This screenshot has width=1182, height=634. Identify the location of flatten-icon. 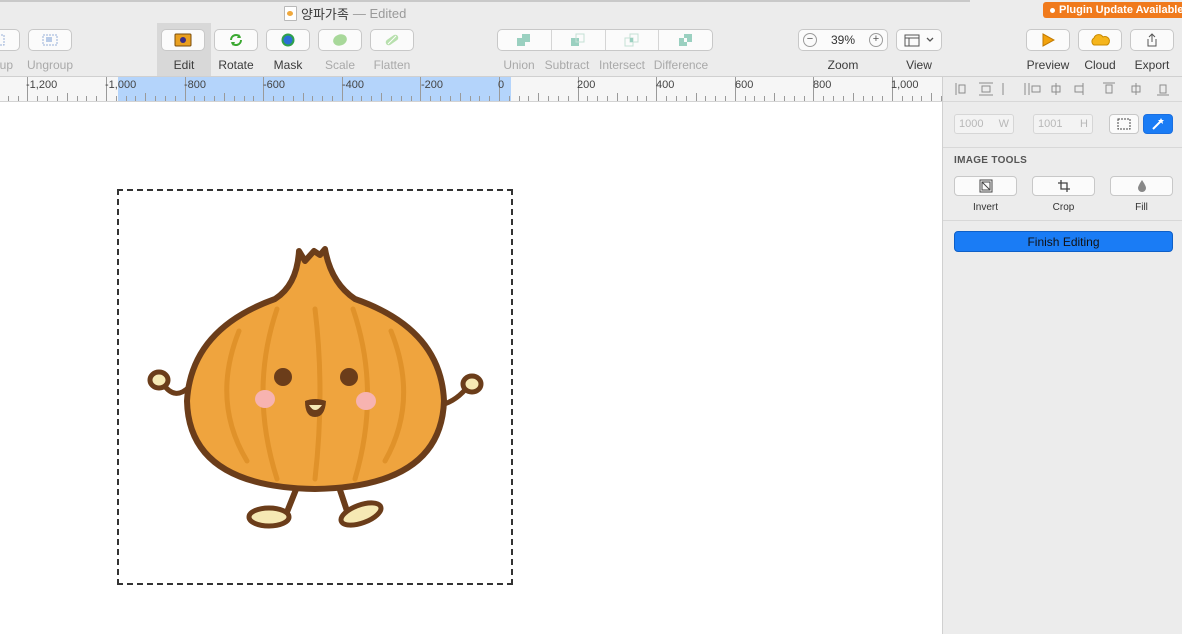
(392, 40).